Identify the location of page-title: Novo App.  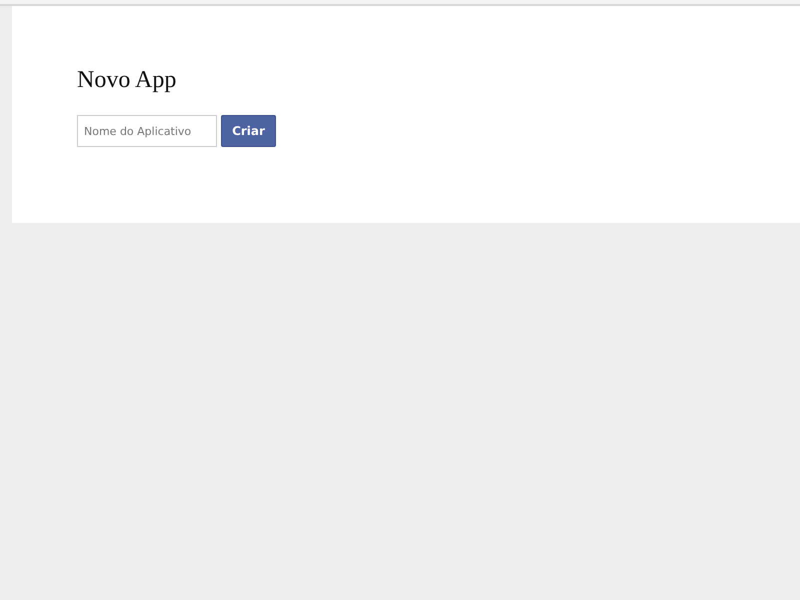
(127, 80).